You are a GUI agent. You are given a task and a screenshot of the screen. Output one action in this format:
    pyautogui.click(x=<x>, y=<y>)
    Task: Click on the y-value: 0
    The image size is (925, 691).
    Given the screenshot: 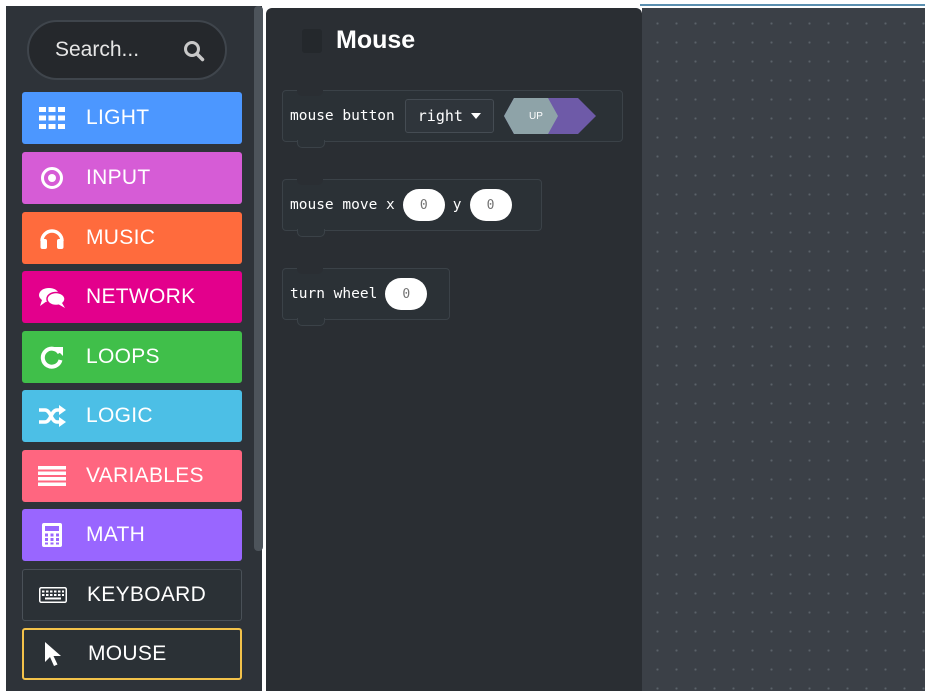 What is the action you would take?
    pyautogui.click(x=490, y=205)
    